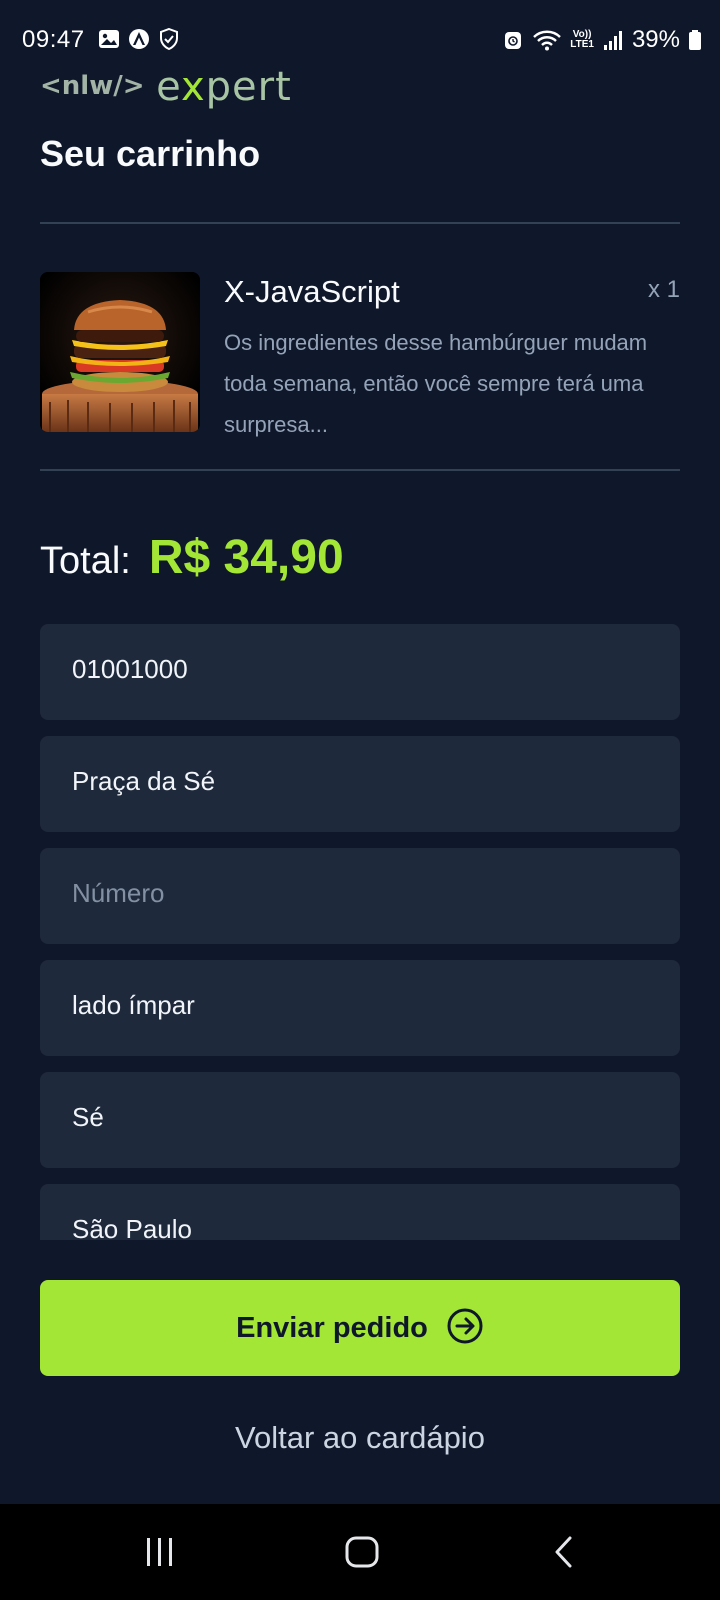 Image resolution: width=720 pixels, height=1600 pixels. What do you see at coordinates (160, 1552) in the screenshot?
I see `recents-icon` at bounding box center [160, 1552].